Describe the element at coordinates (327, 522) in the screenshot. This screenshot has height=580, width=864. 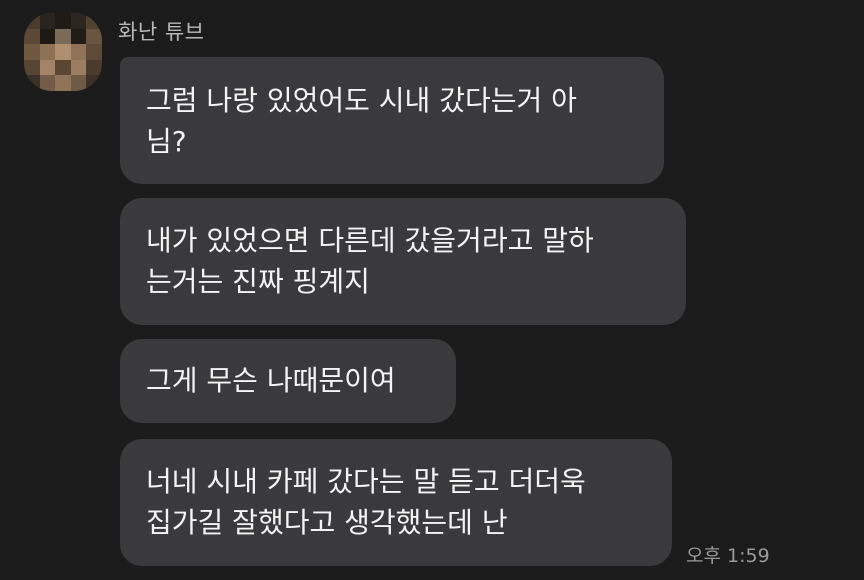
I see `message-text-line: 집가길 잘했다고 생각했는데 난` at that location.